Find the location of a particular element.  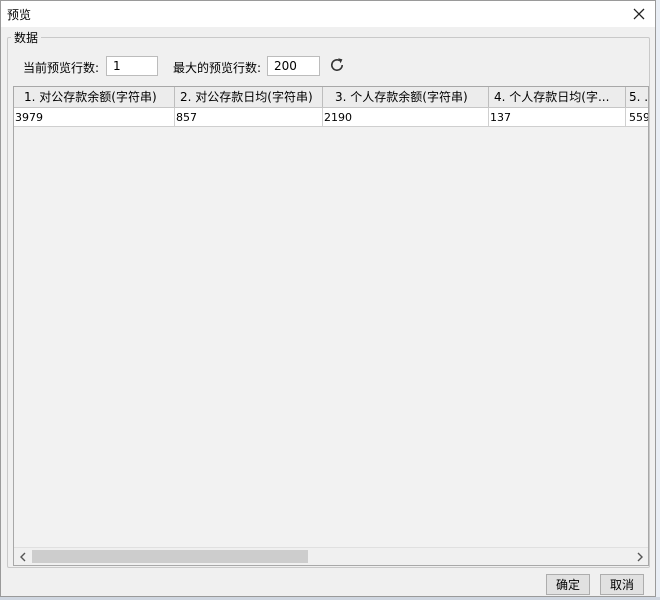

column-header-2: 2. 对公存款日均(字符串) is located at coordinates (249, 97).